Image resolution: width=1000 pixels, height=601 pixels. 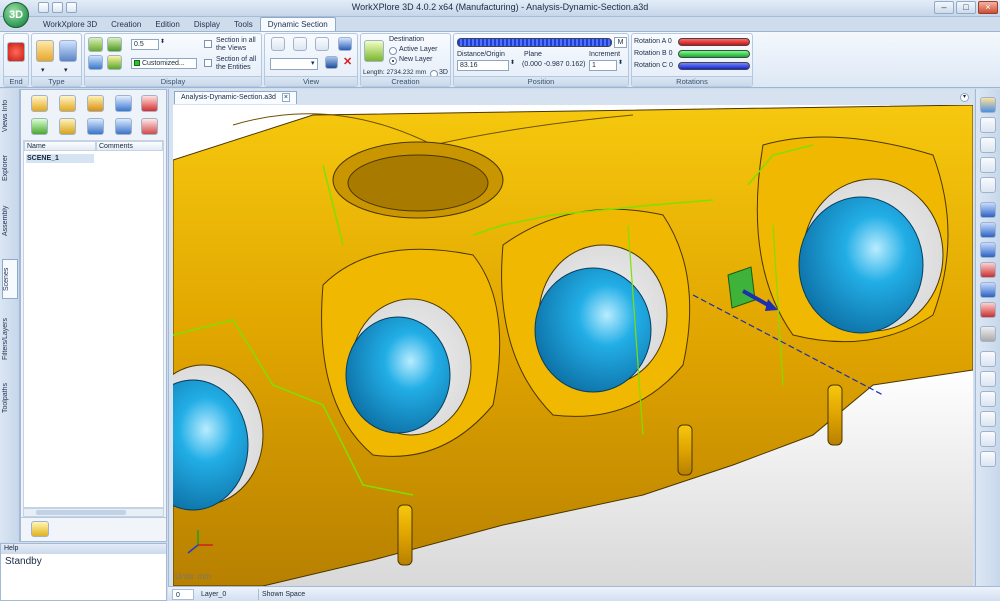 What do you see at coordinates (944, 7) in the screenshot?
I see `minimize-button: –` at bounding box center [944, 7].